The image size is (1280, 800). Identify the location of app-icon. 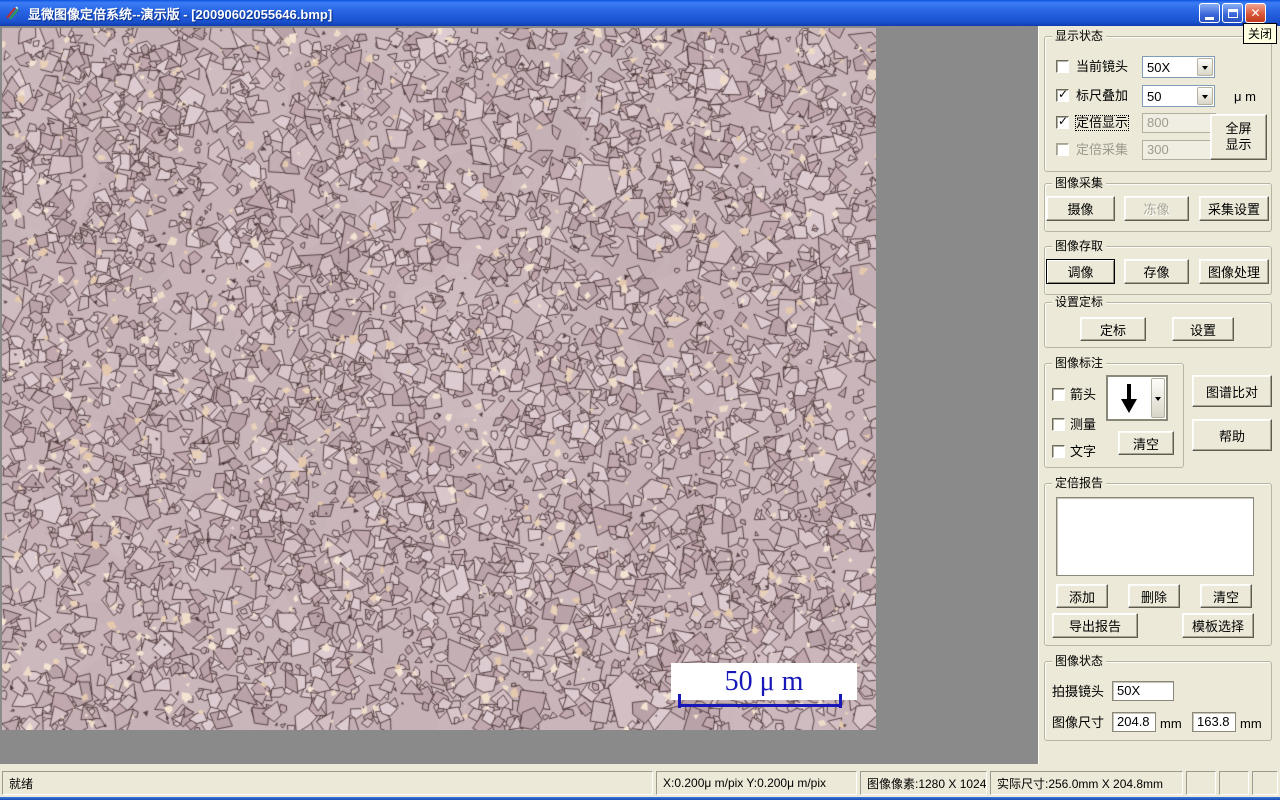
(14, 13).